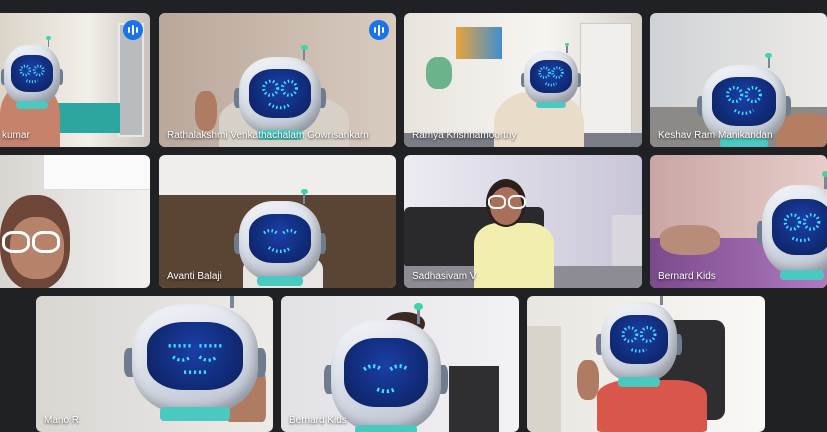  What do you see at coordinates (444, 276) in the screenshot?
I see `participant-name: Sadhasivam V` at bounding box center [444, 276].